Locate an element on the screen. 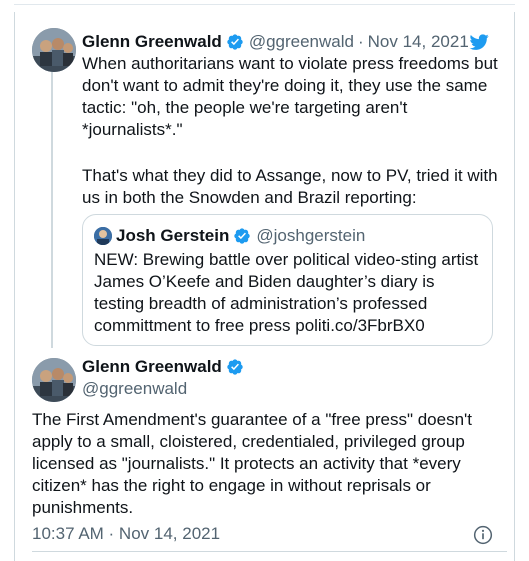 This screenshot has width=529, height=561. thread-connector-line is located at coordinates (52, 209).